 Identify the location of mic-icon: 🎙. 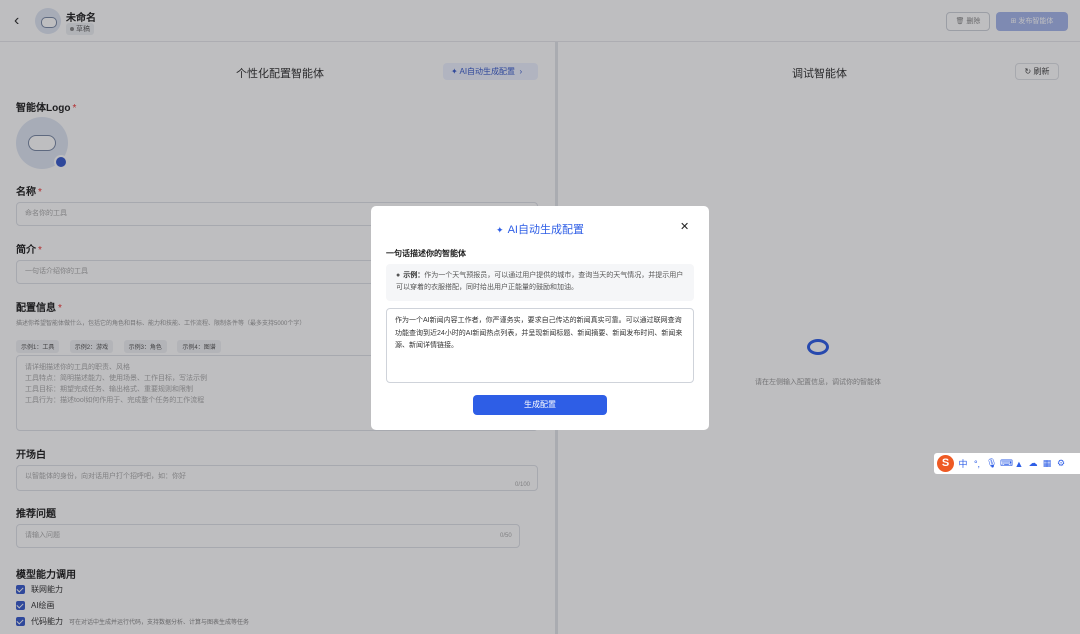
(991, 463).